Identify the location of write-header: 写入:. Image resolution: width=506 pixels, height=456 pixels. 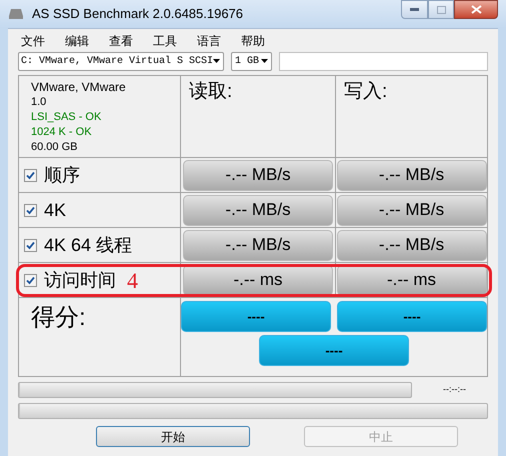
(366, 91).